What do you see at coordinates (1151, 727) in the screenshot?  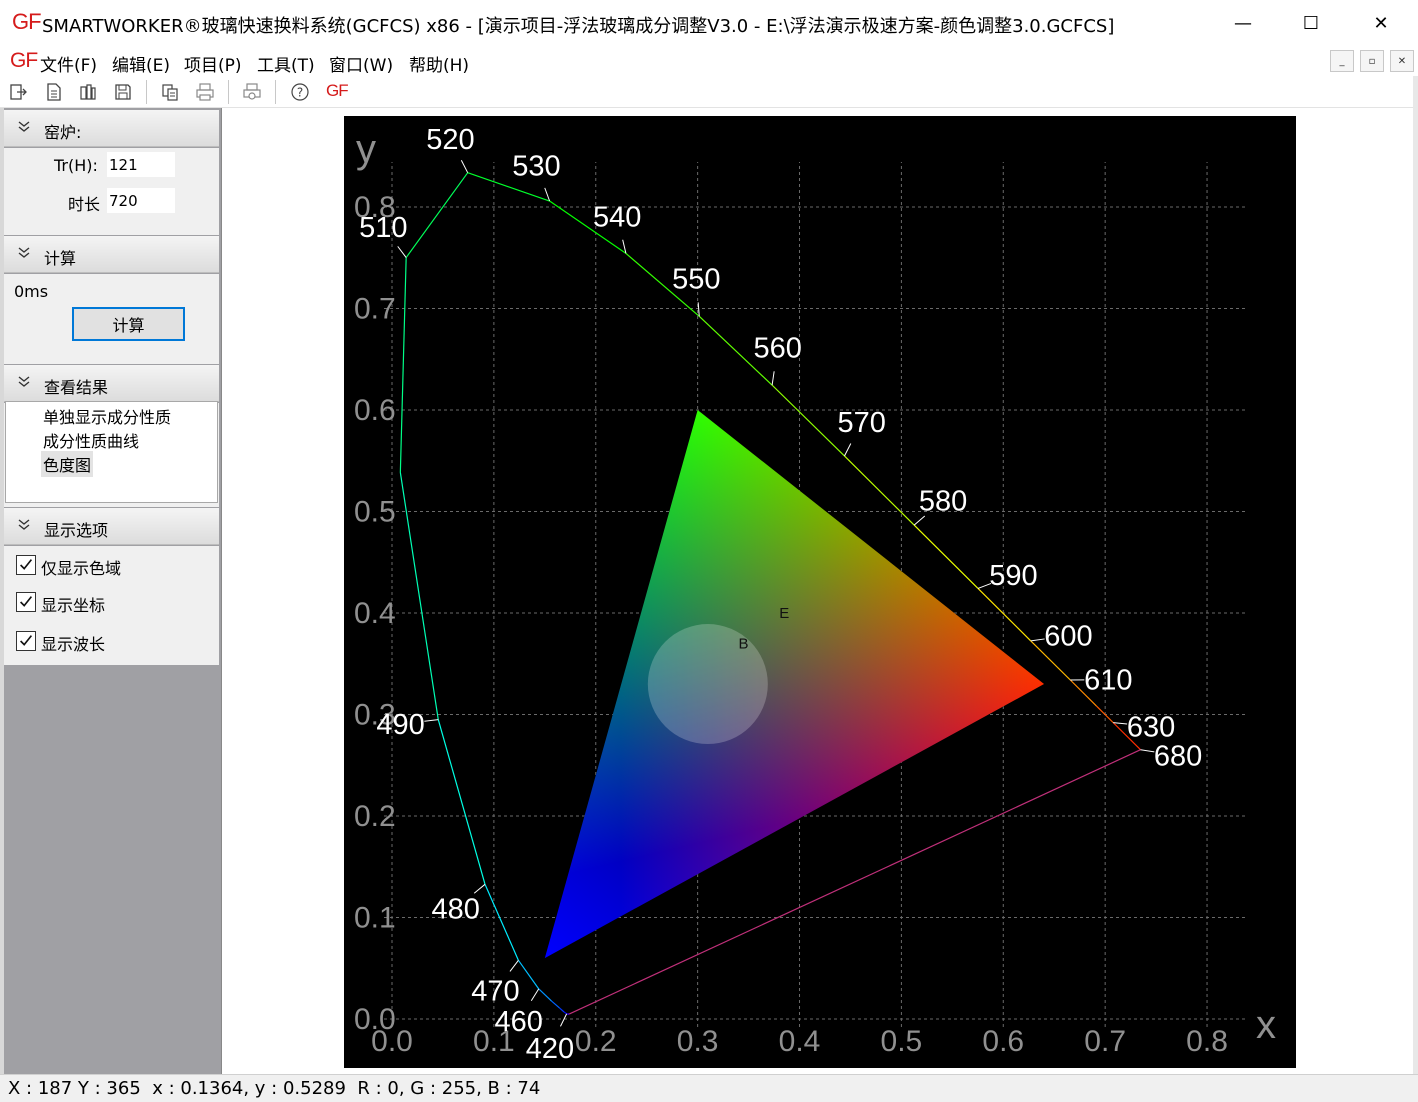 I see `wavelength-label: 630` at bounding box center [1151, 727].